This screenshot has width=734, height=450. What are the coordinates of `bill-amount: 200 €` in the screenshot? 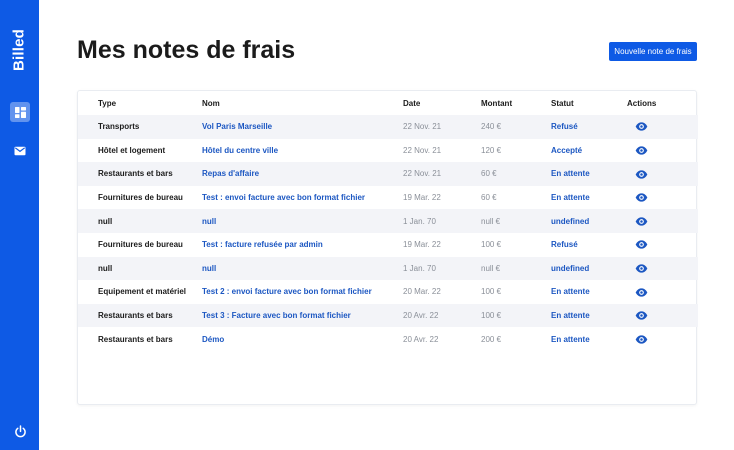 It's located at (491, 339).